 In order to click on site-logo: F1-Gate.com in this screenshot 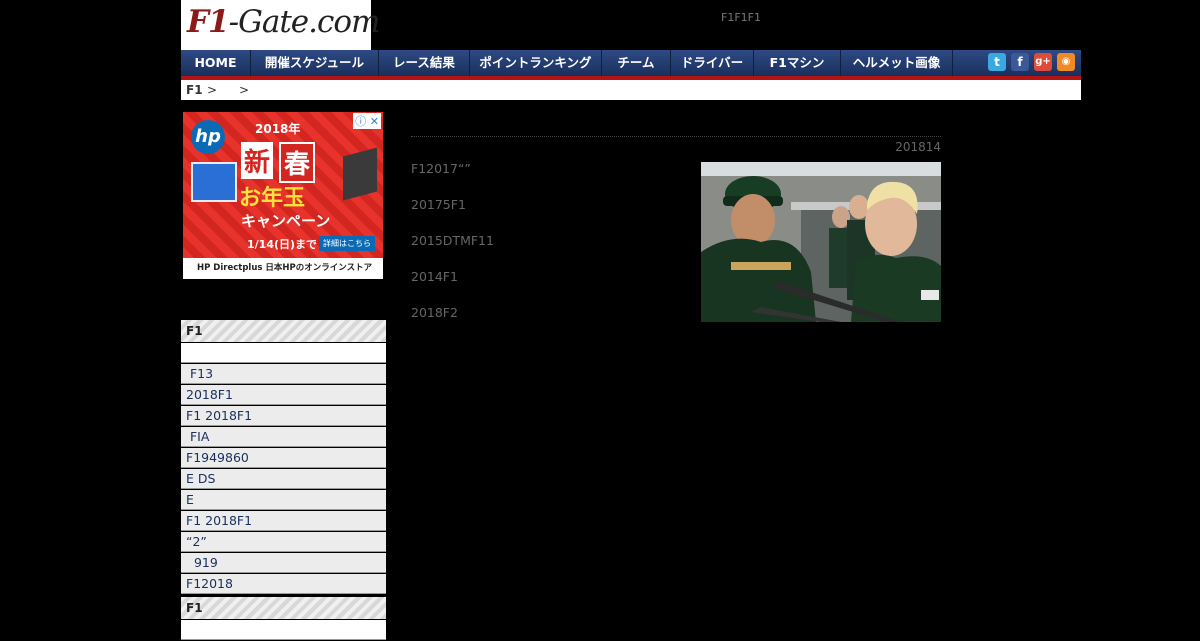, I will do `click(280, 25)`.